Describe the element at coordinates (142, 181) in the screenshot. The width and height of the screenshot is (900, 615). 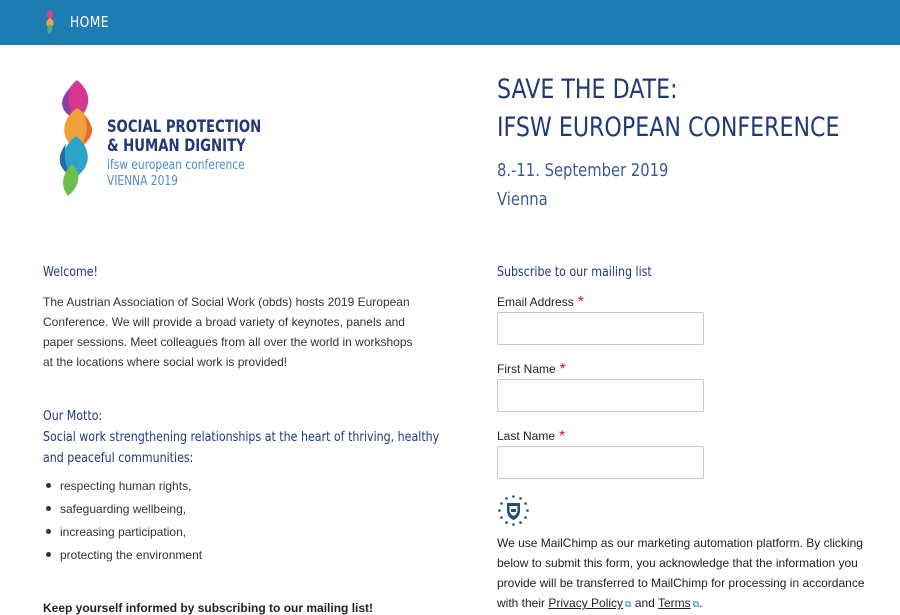
I see `brand-subtitle-line2: VIENNA 2019` at that location.